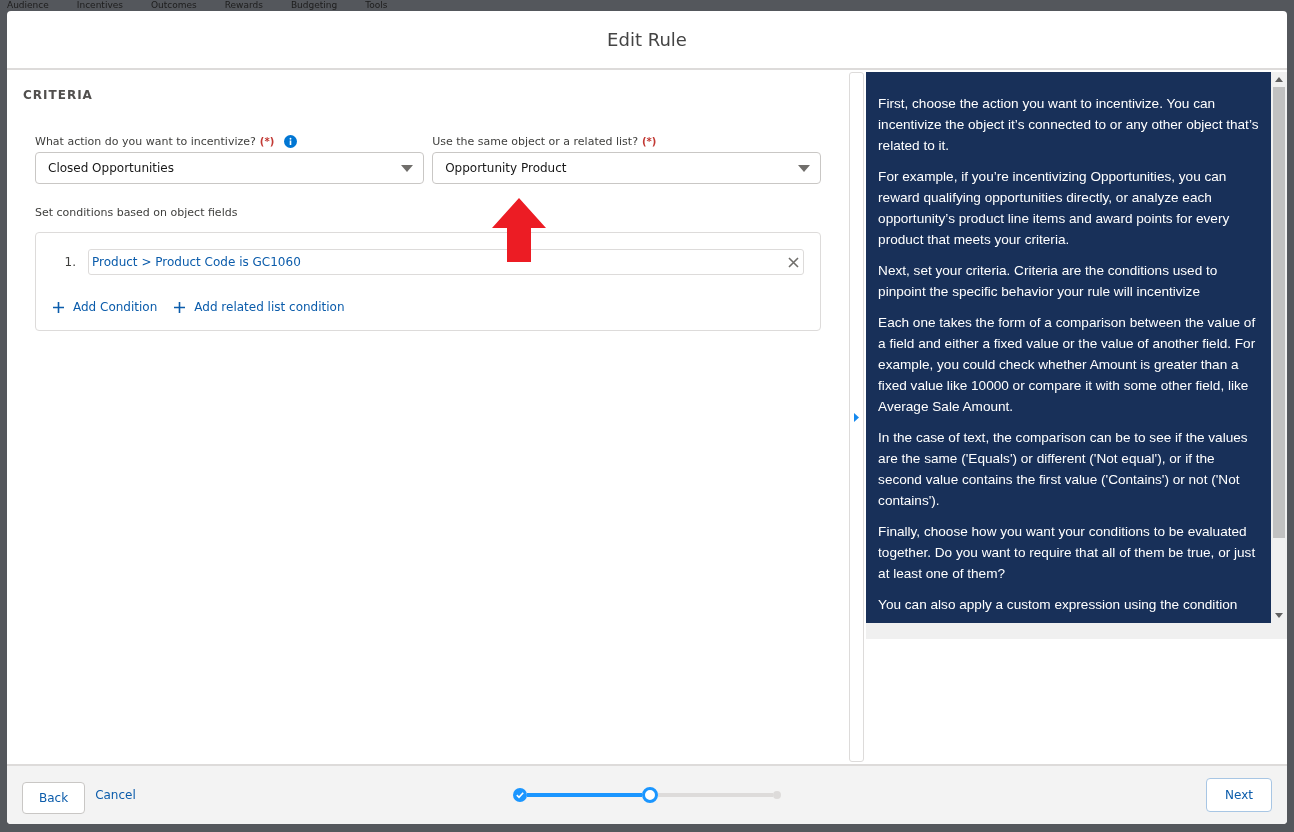  I want to click on scroll-up-icon, so click(1279, 79).